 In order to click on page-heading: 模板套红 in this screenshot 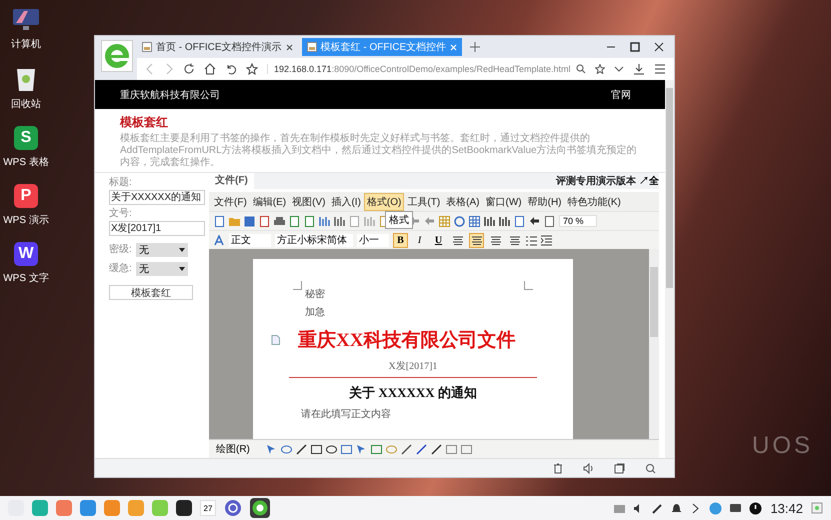, I will do `click(144, 122)`.